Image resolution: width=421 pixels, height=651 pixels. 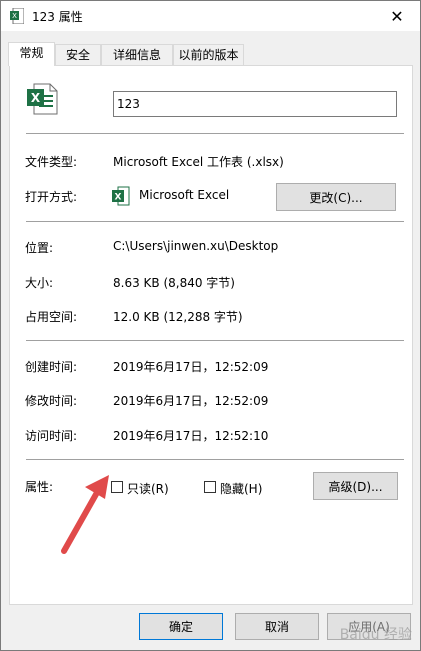 What do you see at coordinates (198, 162) in the screenshot?
I see `file-type-value: Microsoft Excel 工作表 (.xlsx)` at bounding box center [198, 162].